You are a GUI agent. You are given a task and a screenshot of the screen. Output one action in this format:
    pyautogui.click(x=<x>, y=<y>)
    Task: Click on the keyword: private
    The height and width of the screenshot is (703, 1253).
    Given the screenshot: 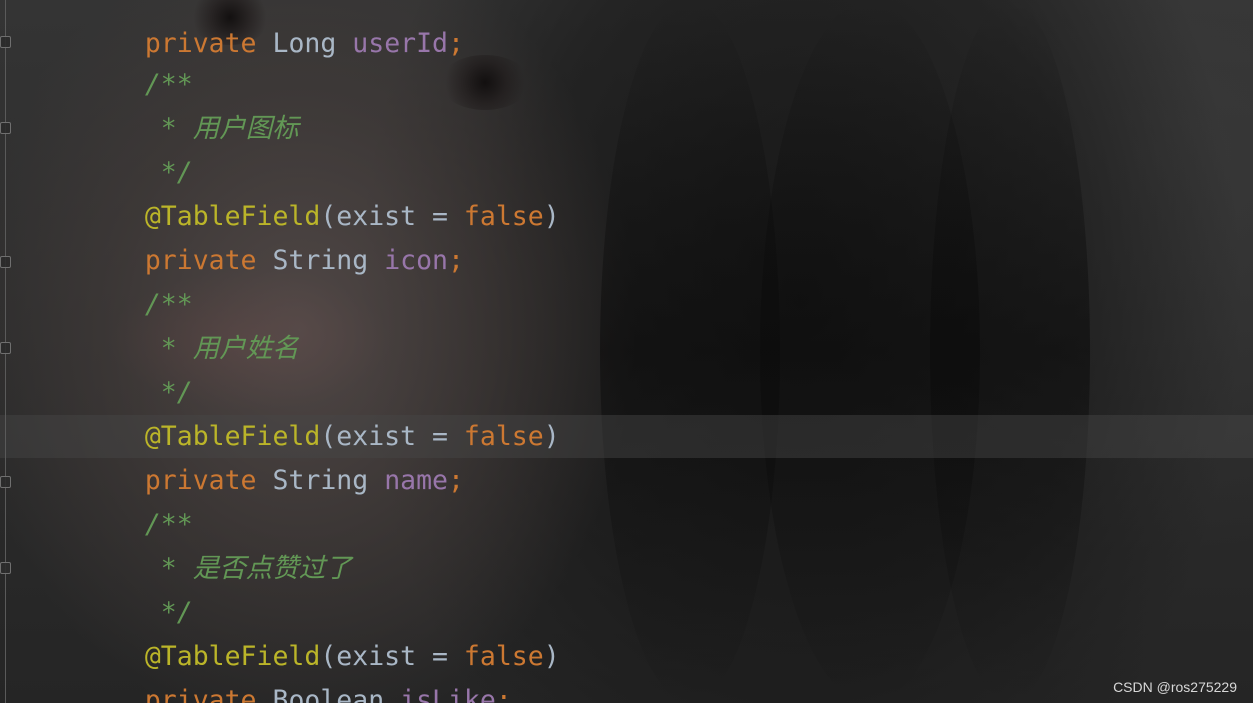 What is the action you would take?
    pyautogui.click(x=200, y=694)
    